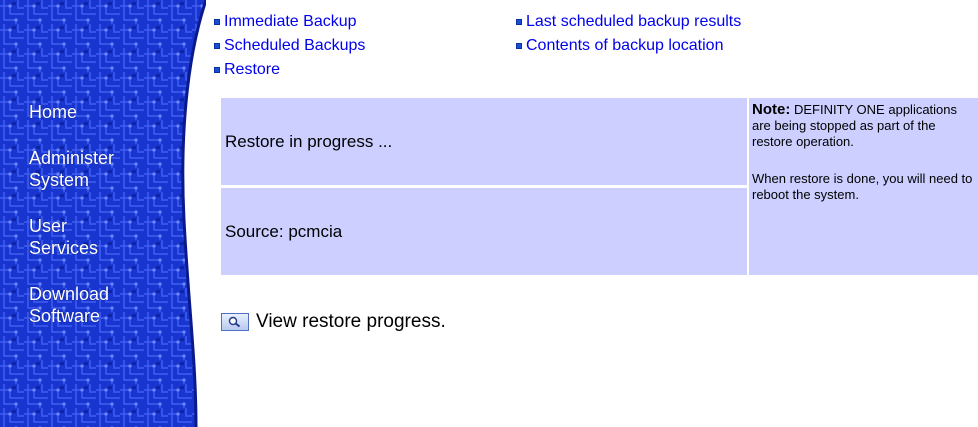  I want to click on source-value: pcmcia, so click(315, 231).